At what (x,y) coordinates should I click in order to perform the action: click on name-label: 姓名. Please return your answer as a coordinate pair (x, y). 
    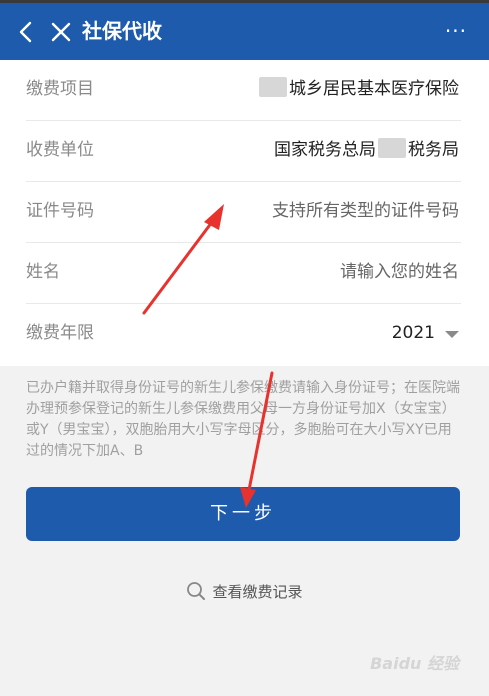
    Looking at the image, I should click on (43, 272).